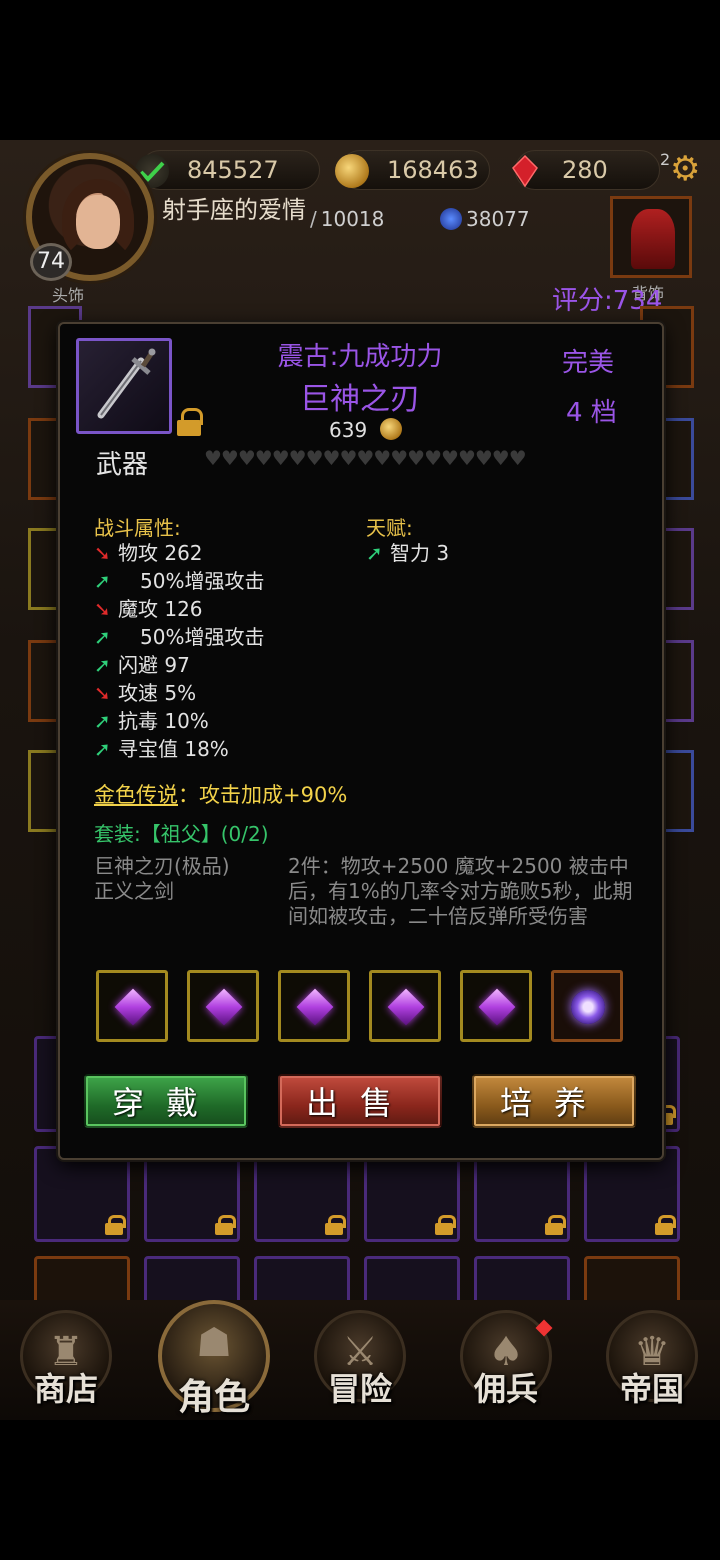  What do you see at coordinates (68, 295) in the screenshot?
I see `head-slot-label: 头饰` at bounding box center [68, 295].